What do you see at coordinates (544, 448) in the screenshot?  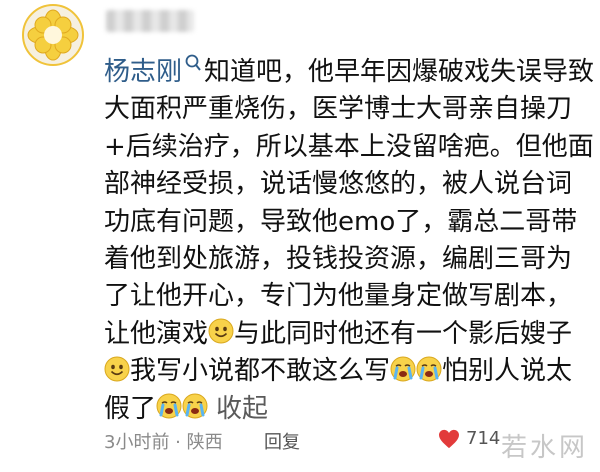 I see `watermark: 若水网` at bounding box center [544, 448].